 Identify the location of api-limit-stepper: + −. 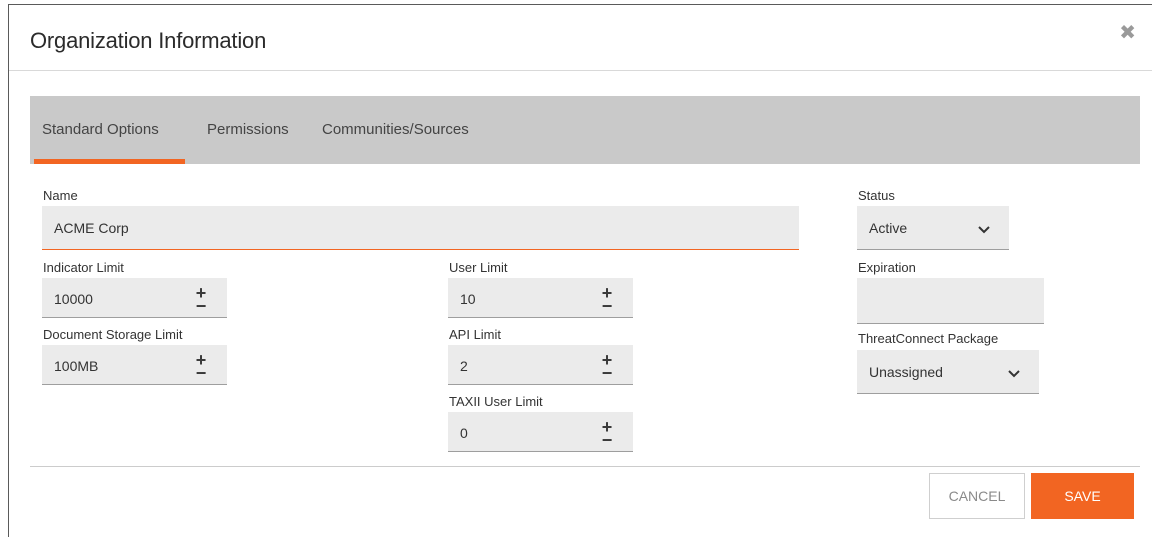
(607, 366).